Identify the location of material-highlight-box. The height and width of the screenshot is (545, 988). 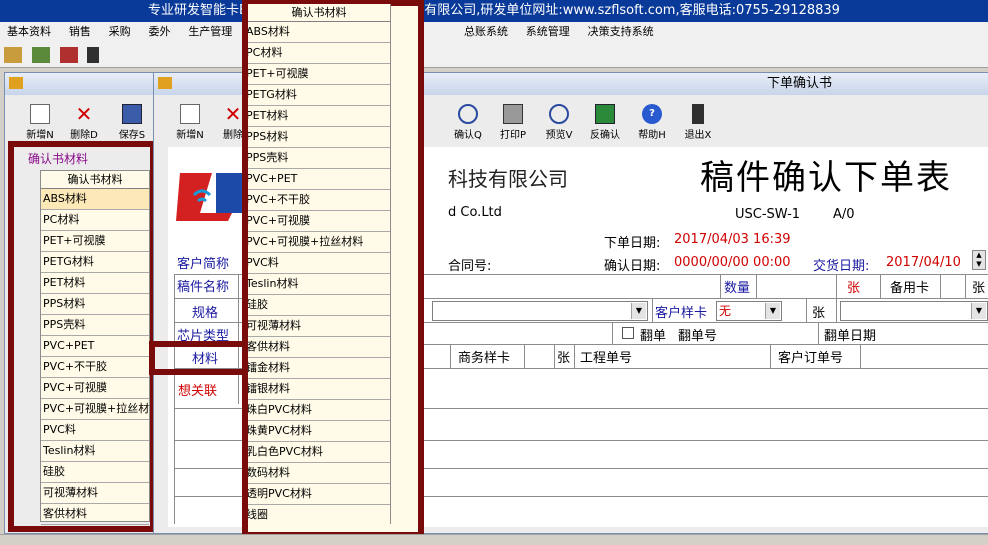
(199, 358).